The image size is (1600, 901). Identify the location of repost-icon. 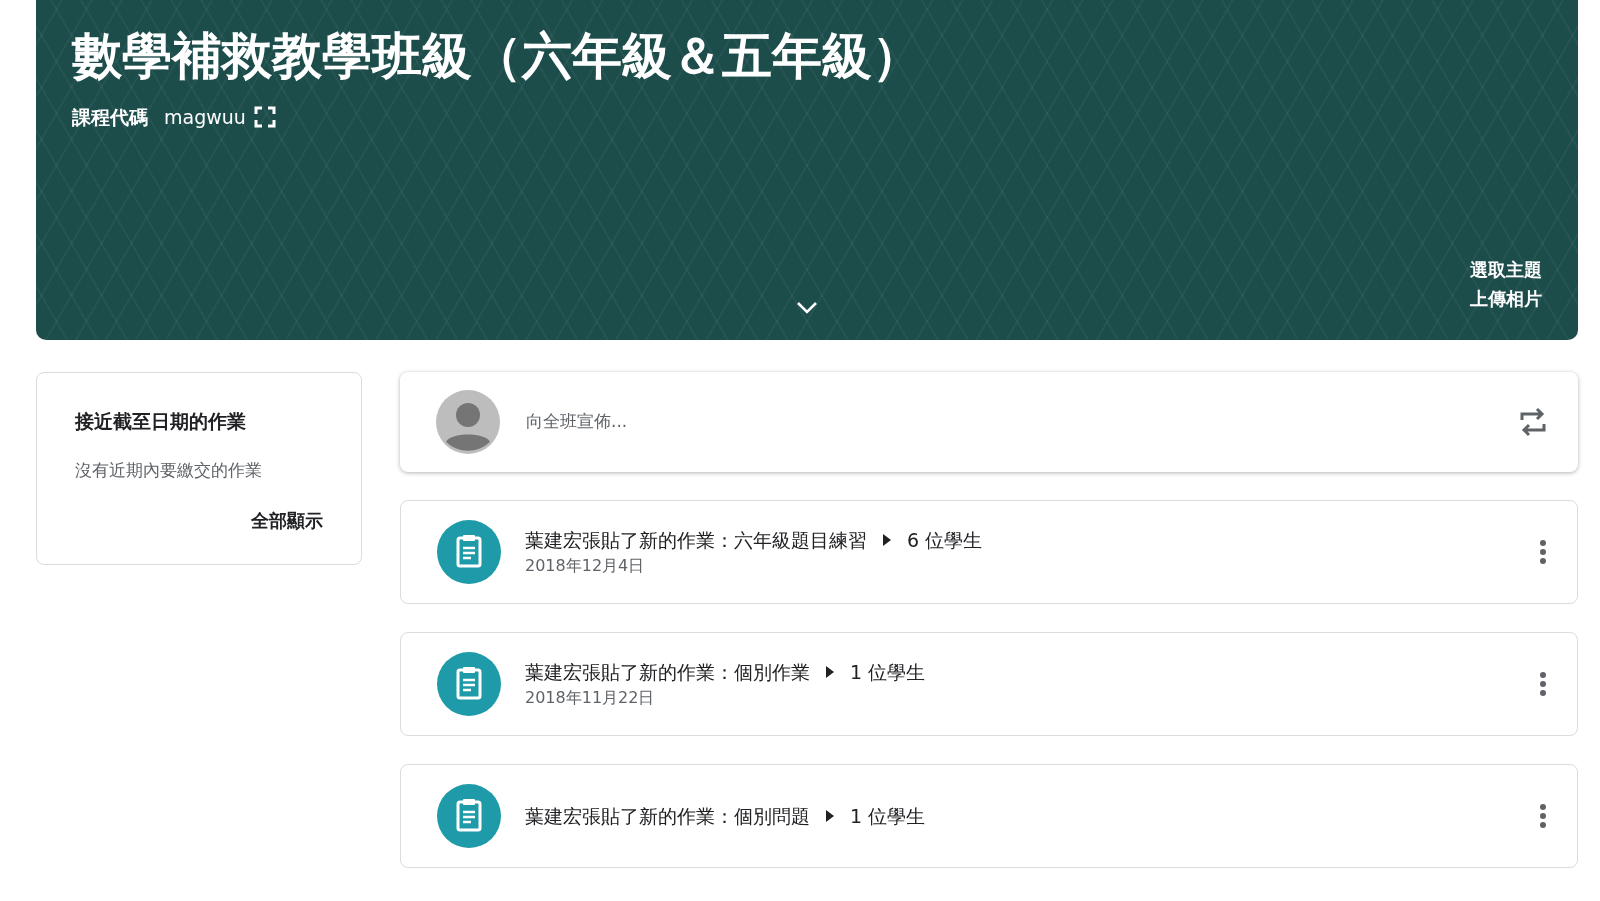
(1533, 422).